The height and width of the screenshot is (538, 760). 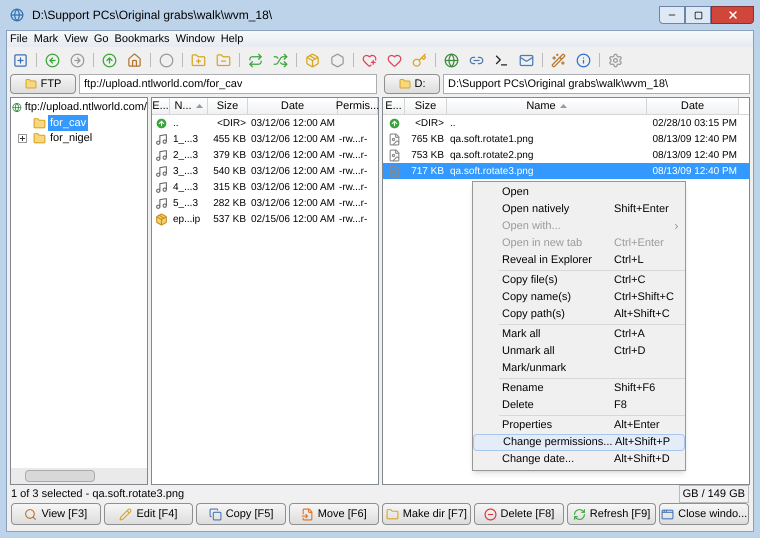 I want to click on expand-box-icon, so click(x=22, y=138).